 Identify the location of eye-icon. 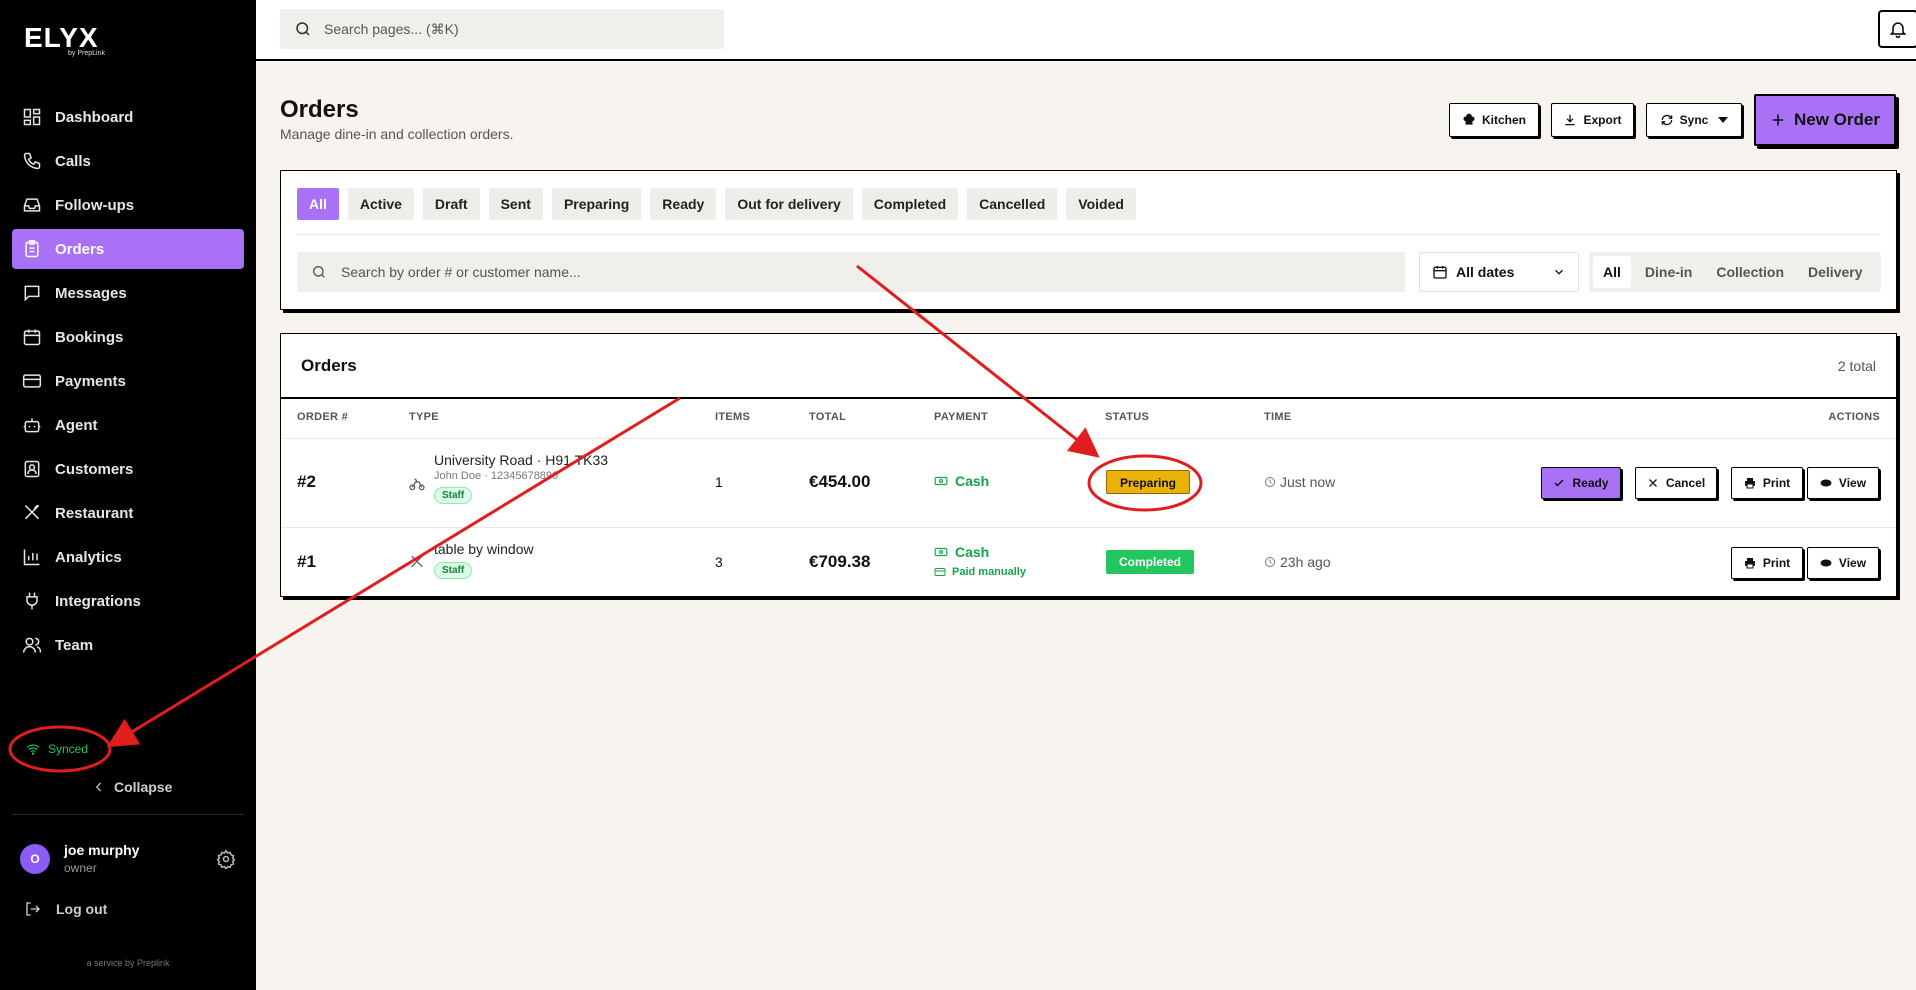
(1826, 563).